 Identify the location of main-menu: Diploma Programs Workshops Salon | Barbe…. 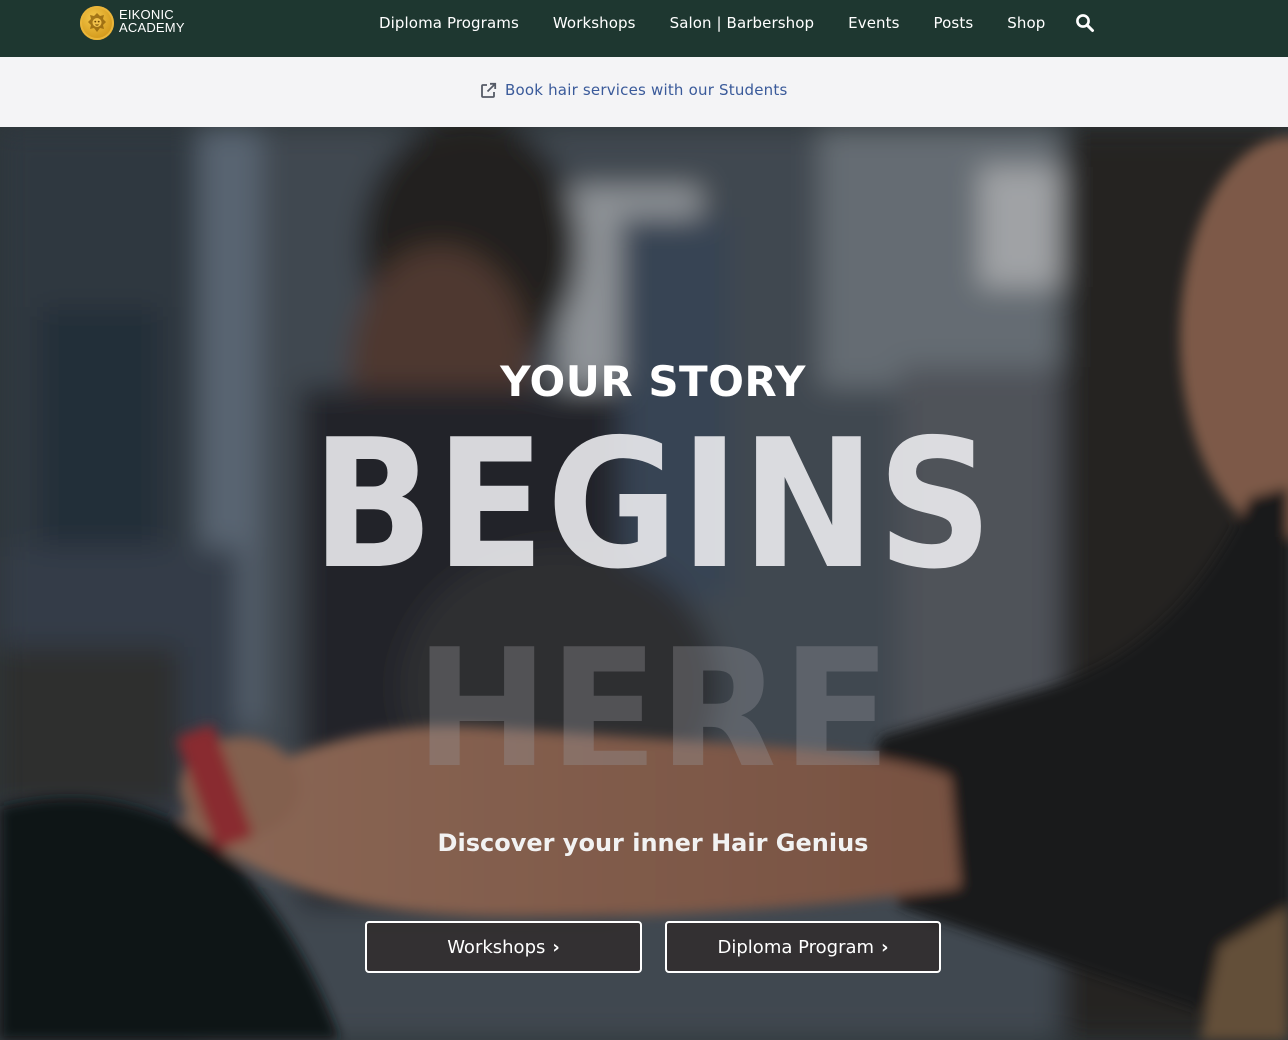
(712, 23).